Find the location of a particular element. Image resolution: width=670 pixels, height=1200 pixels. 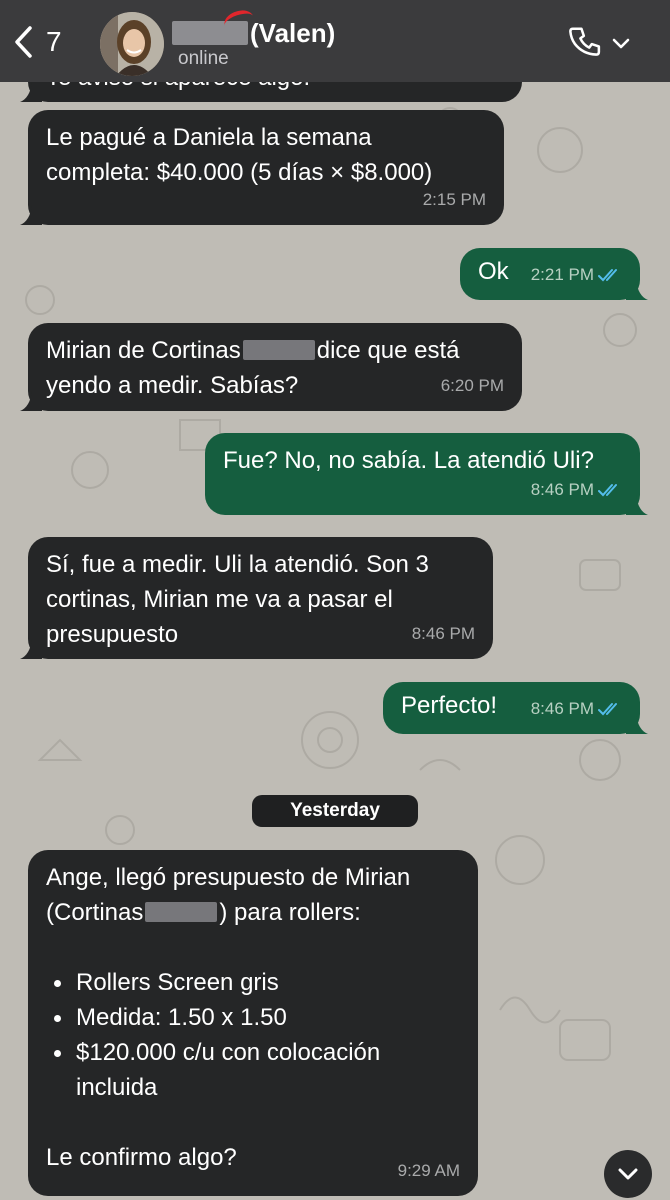

contact-name-row: (Valen) is located at coordinates (253, 33).